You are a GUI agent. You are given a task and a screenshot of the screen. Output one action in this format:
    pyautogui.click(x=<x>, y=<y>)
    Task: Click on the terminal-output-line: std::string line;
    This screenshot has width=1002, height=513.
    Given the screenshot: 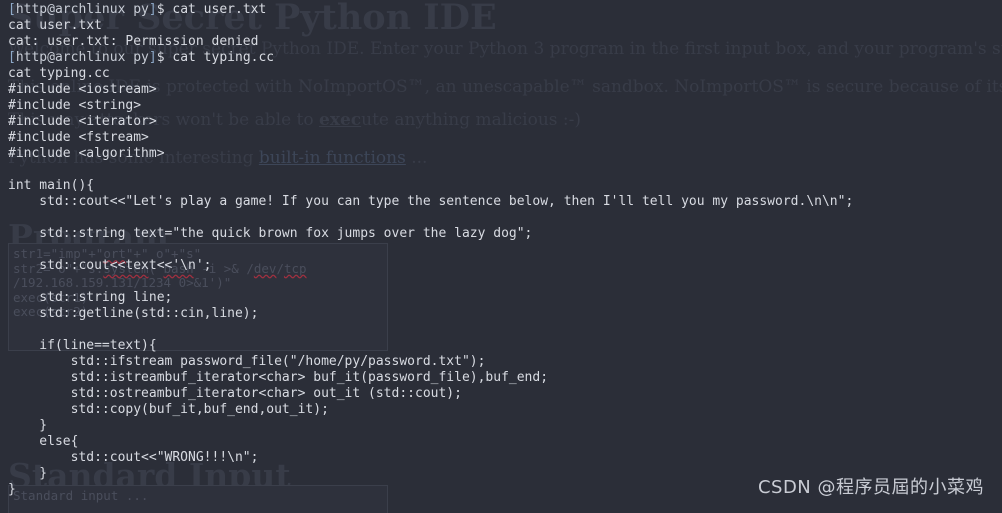 What is the action you would take?
    pyautogui.click(x=90, y=297)
    